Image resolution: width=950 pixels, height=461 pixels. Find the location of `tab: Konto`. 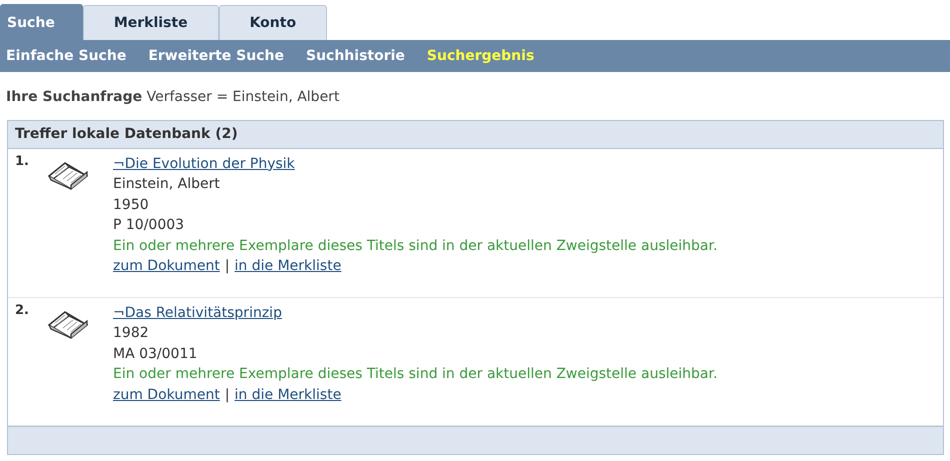

tab: Konto is located at coordinates (273, 22).